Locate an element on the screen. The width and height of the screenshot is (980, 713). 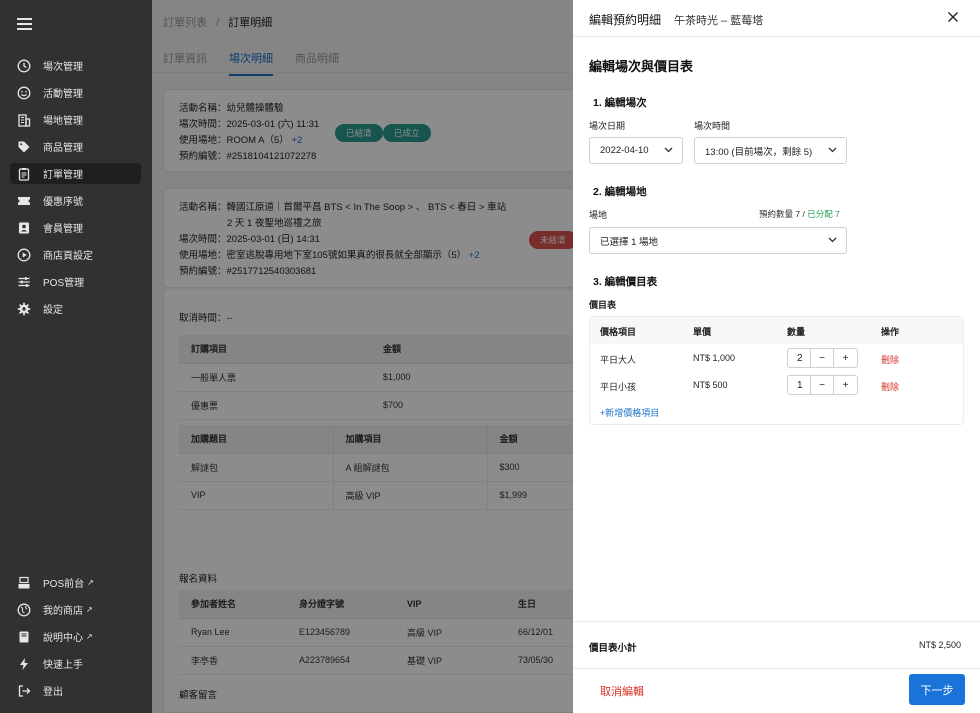
sidebar-item-label: 場地管理 is located at coordinates (63, 121).